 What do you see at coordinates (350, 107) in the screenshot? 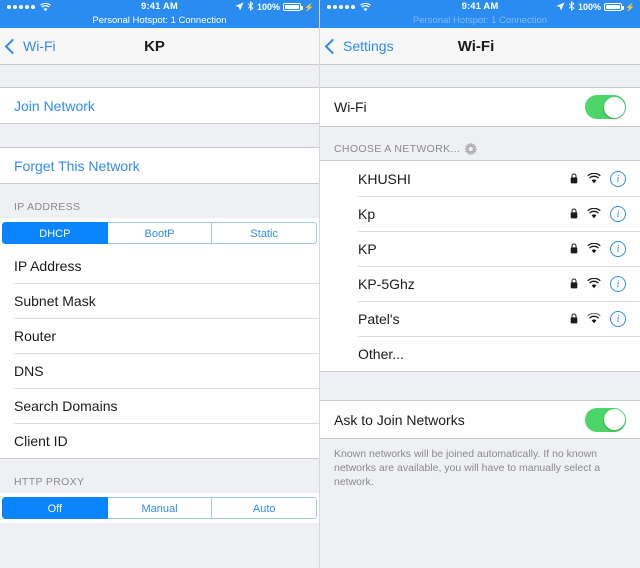
I see `wifi-toggle-label: Wi-Fi` at bounding box center [350, 107].